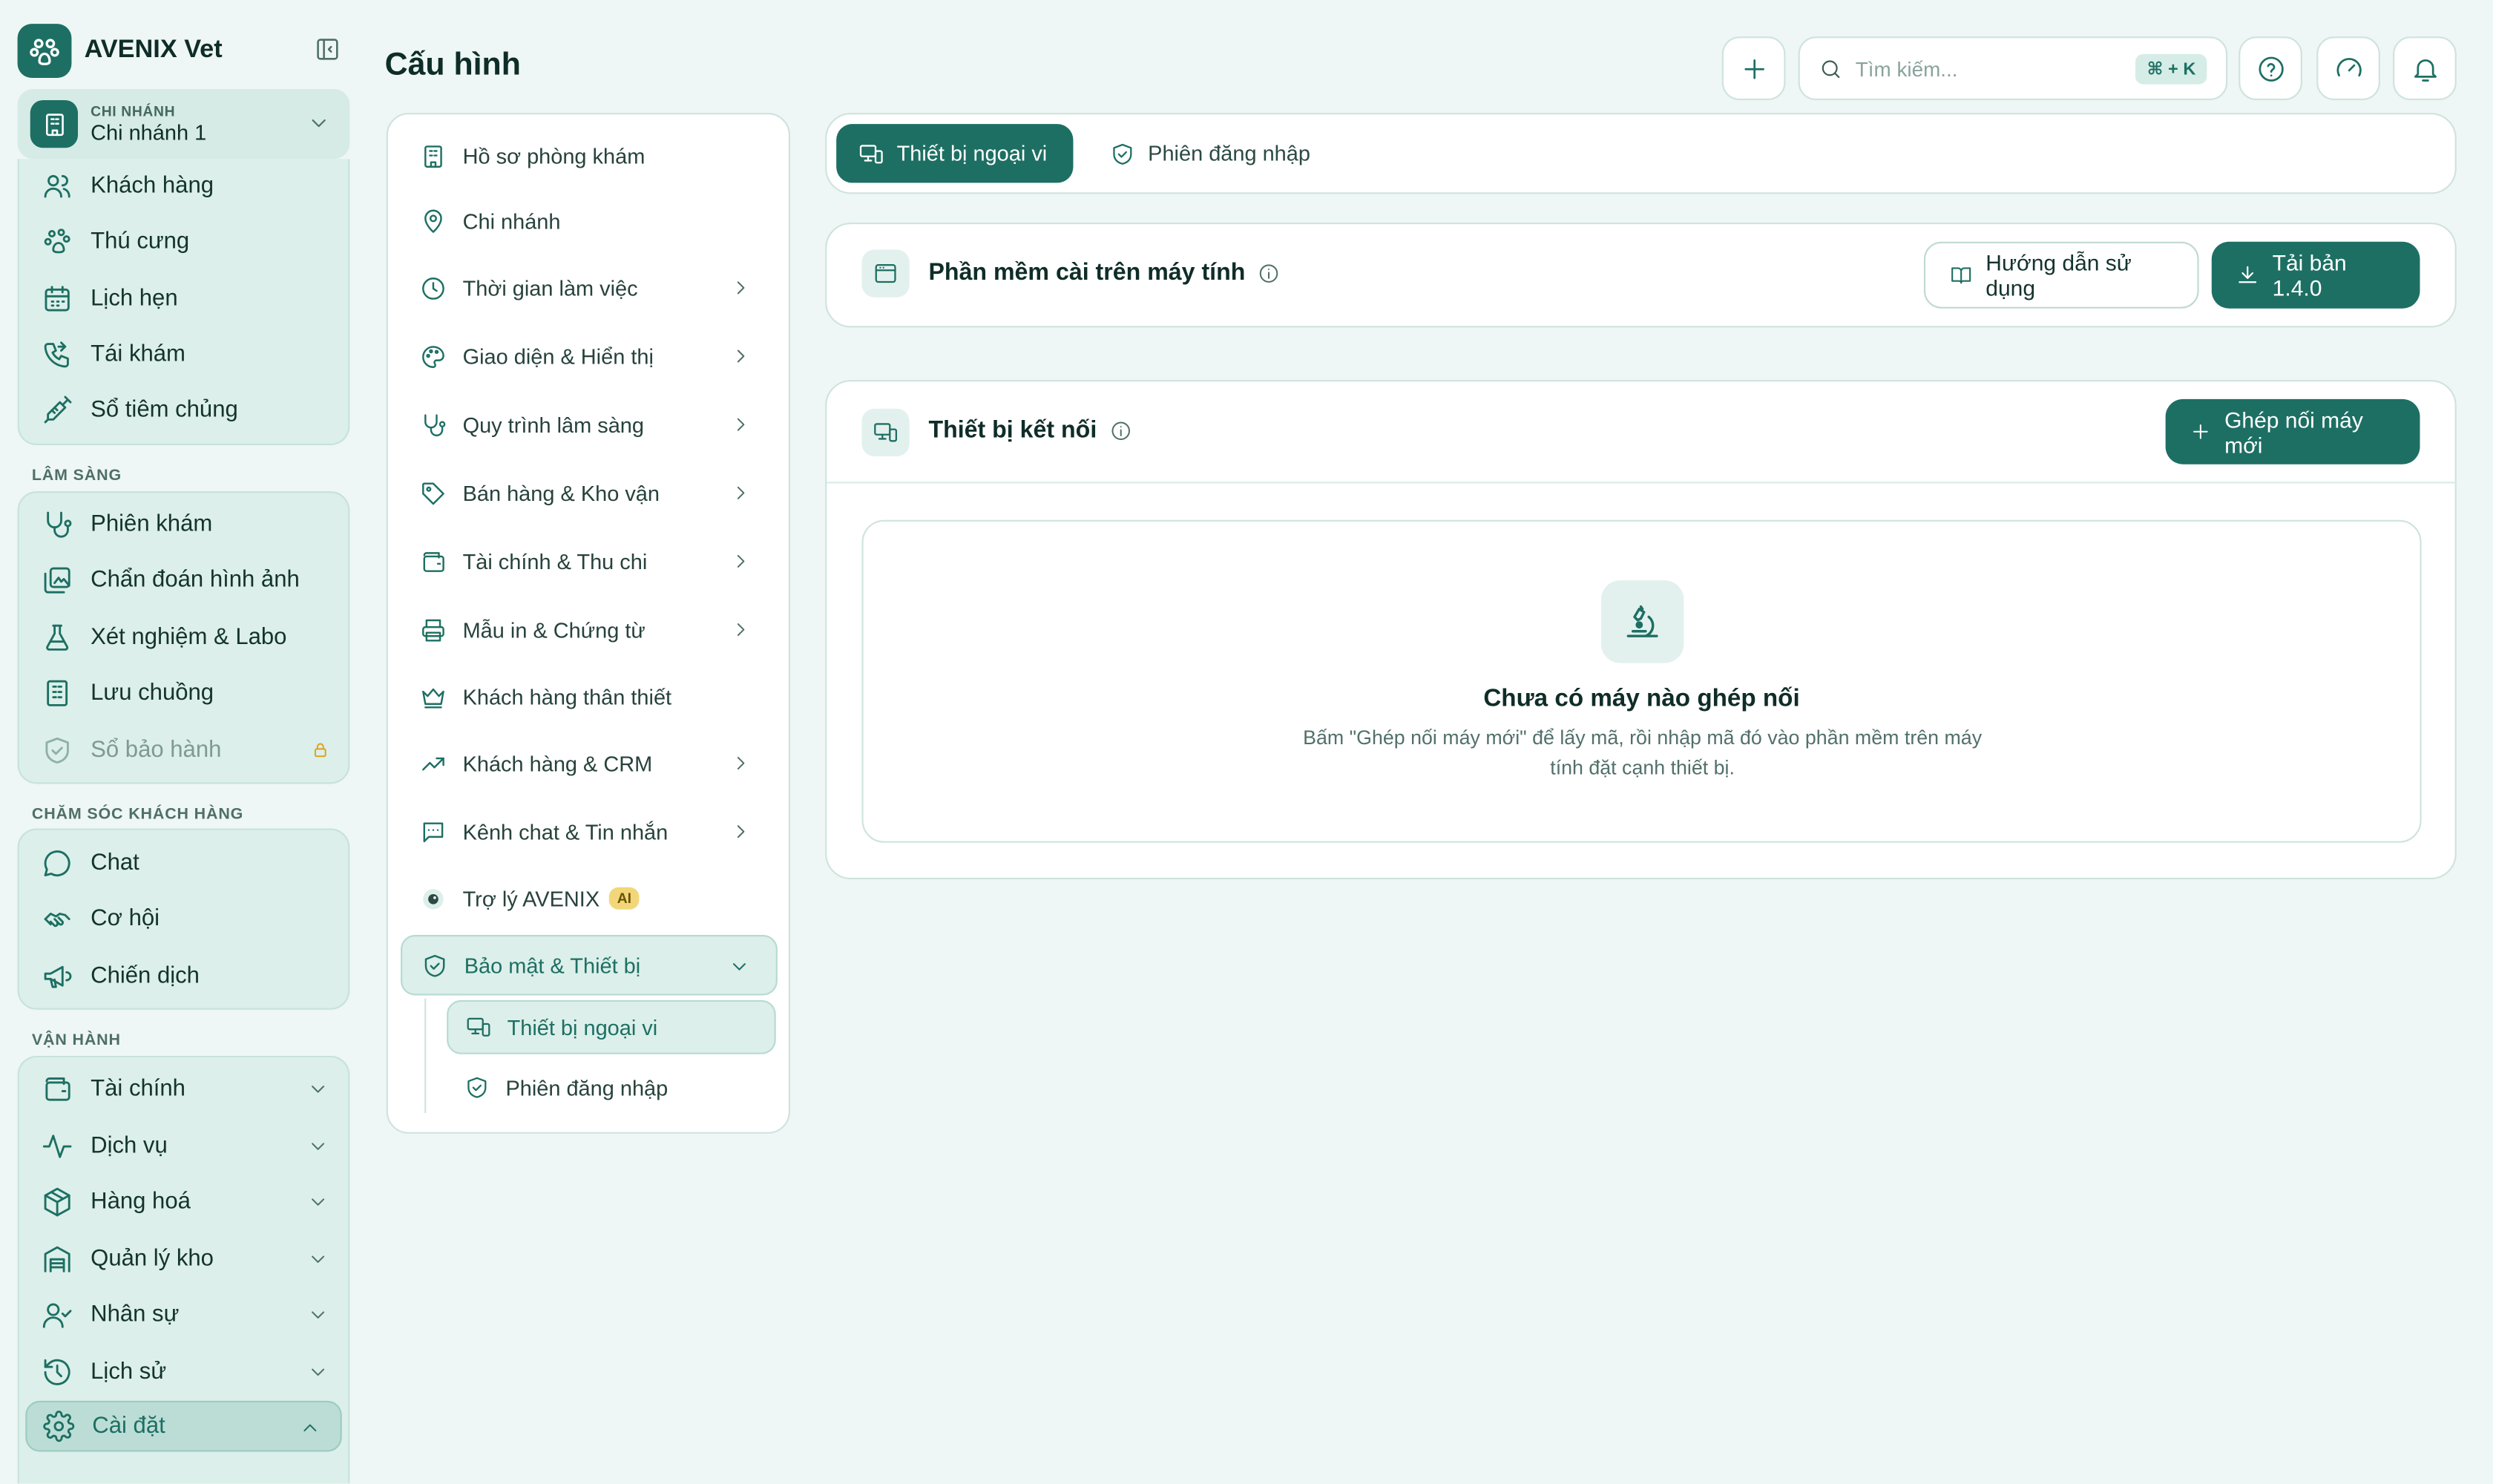  I want to click on chevron-up-icon, so click(310, 1427).